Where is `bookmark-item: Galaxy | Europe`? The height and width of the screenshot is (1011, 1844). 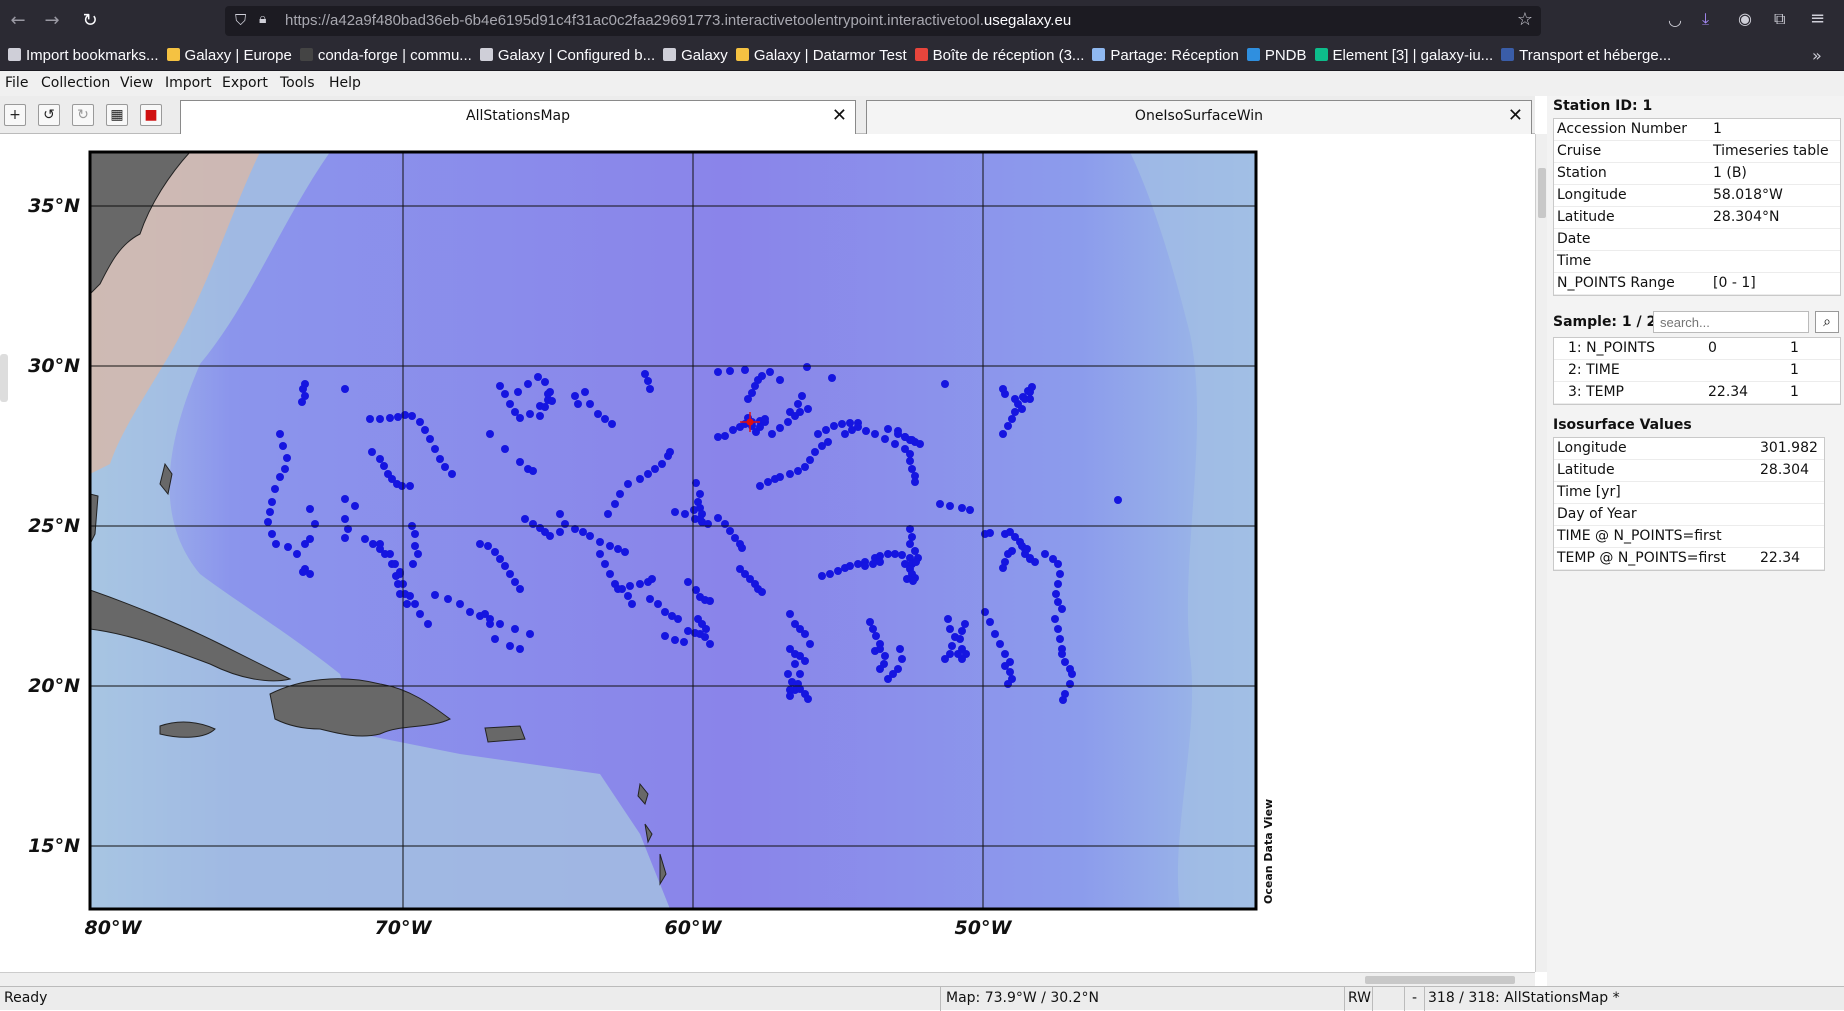 bookmark-item: Galaxy | Europe is located at coordinates (229, 55).